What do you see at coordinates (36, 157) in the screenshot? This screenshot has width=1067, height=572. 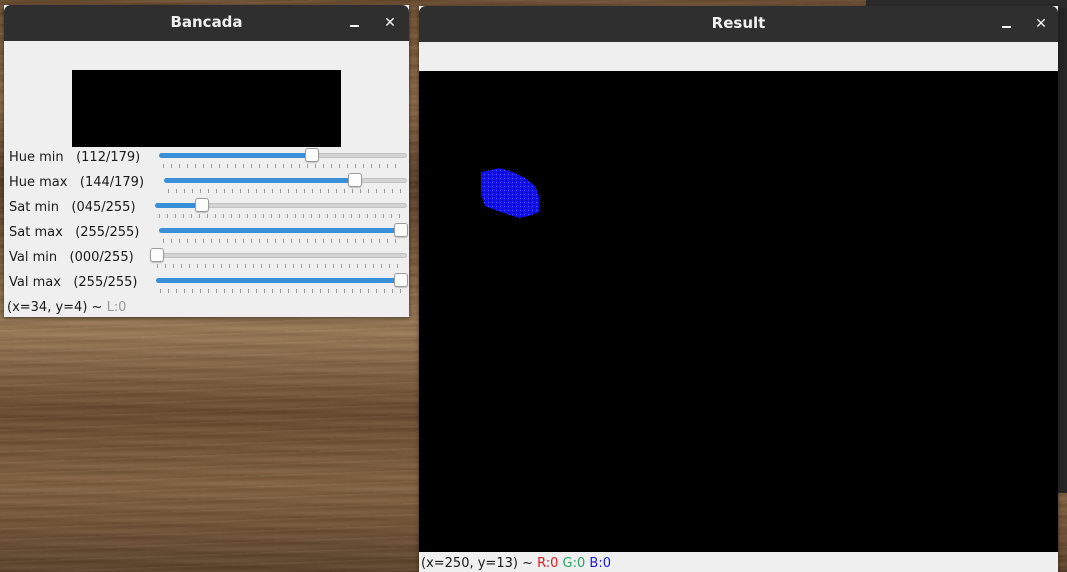 I see `trackbar-name: Hue min` at bounding box center [36, 157].